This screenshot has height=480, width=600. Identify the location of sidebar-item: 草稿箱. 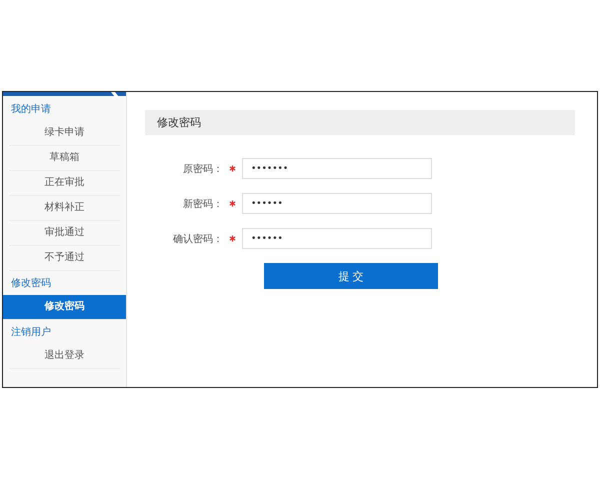
(64, 158).